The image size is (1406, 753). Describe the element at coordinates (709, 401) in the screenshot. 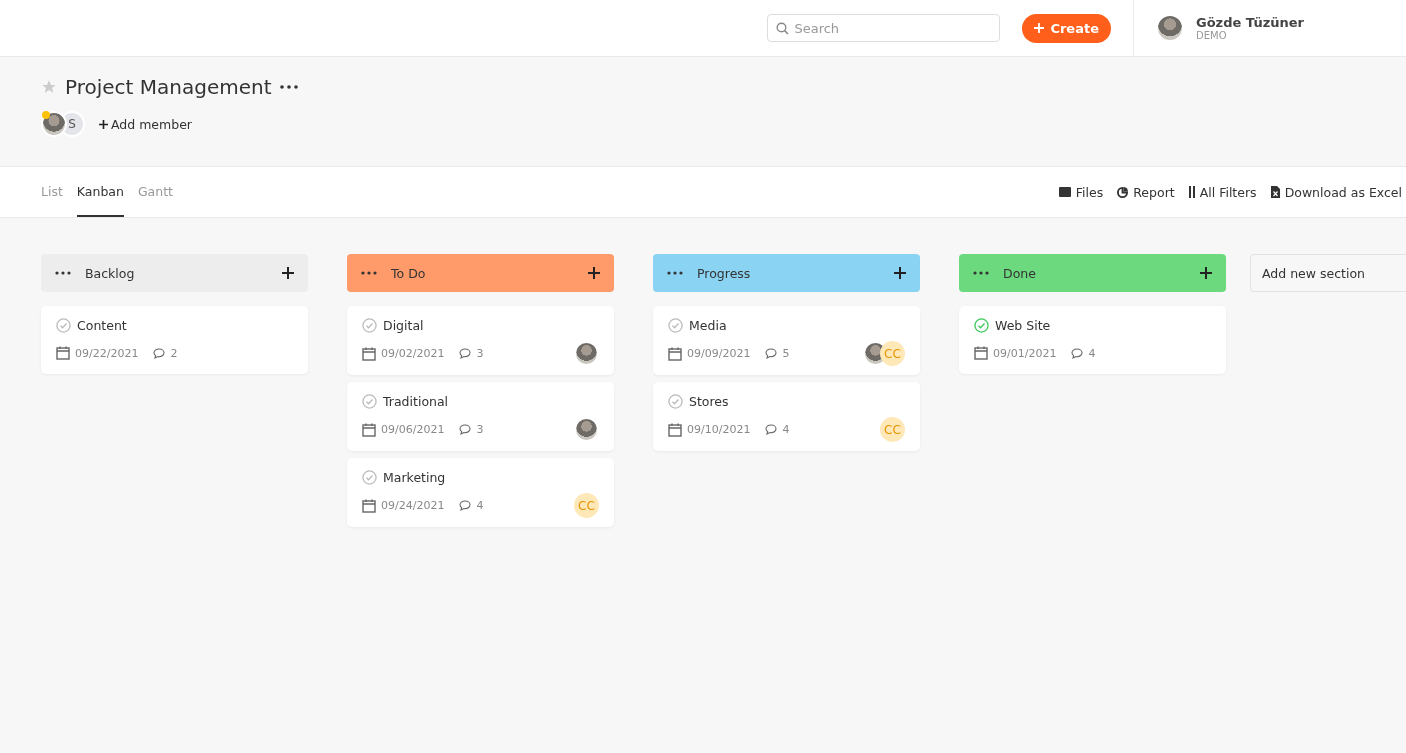

I see `task-title: Stores` at that location.